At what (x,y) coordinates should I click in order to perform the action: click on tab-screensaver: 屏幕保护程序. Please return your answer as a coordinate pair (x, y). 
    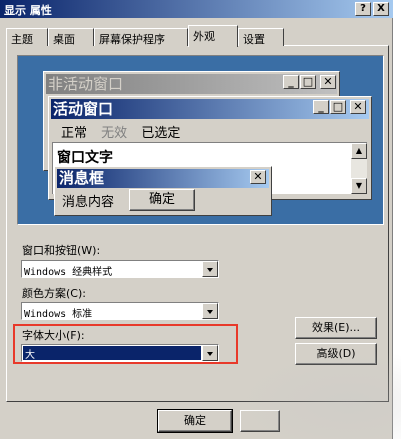
    Looking at the image, I should click on (141, 37).